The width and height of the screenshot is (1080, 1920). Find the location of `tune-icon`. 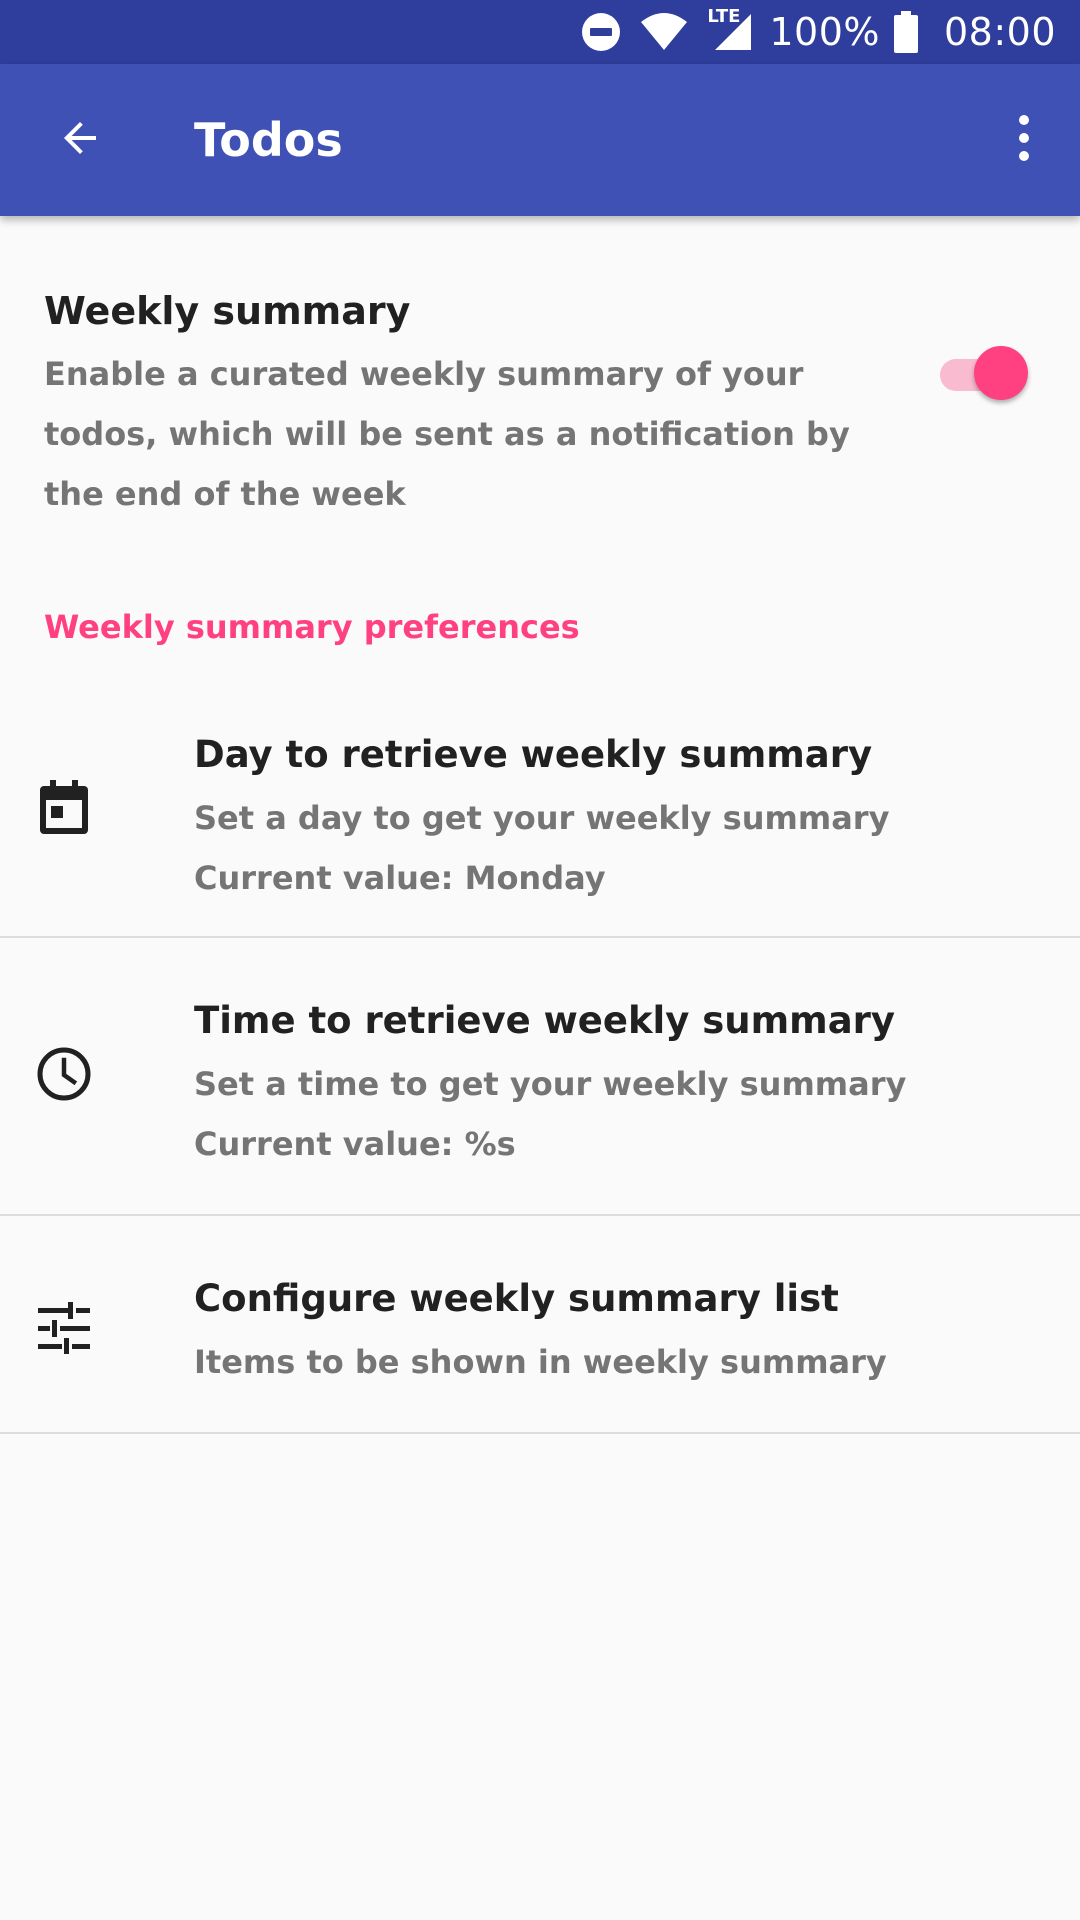

tune-icon is located at coordinates (64, 1328).